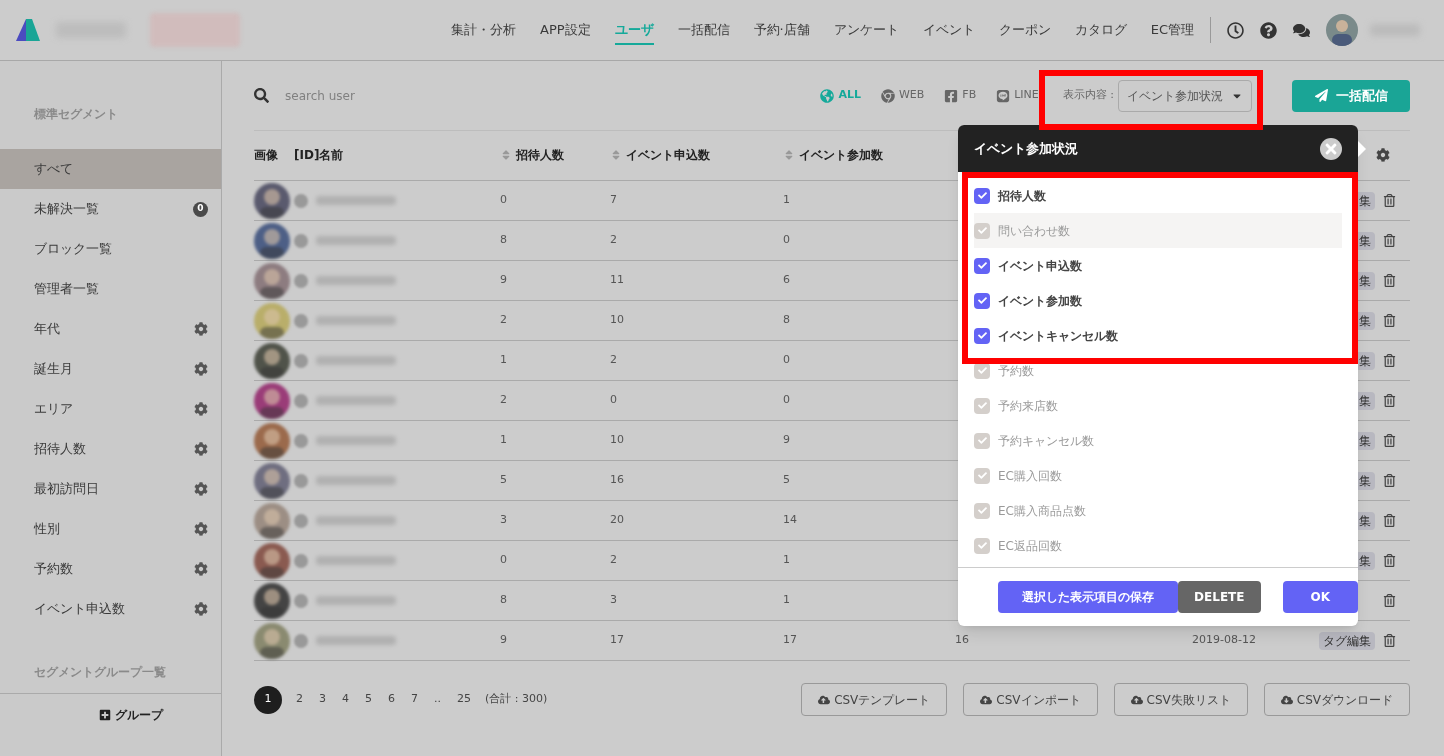 This screenshot has height=756, width=1444. Describe the element at coordinates (948, 30) in the screenshot. I see `nav-tab: イベント` at that location.